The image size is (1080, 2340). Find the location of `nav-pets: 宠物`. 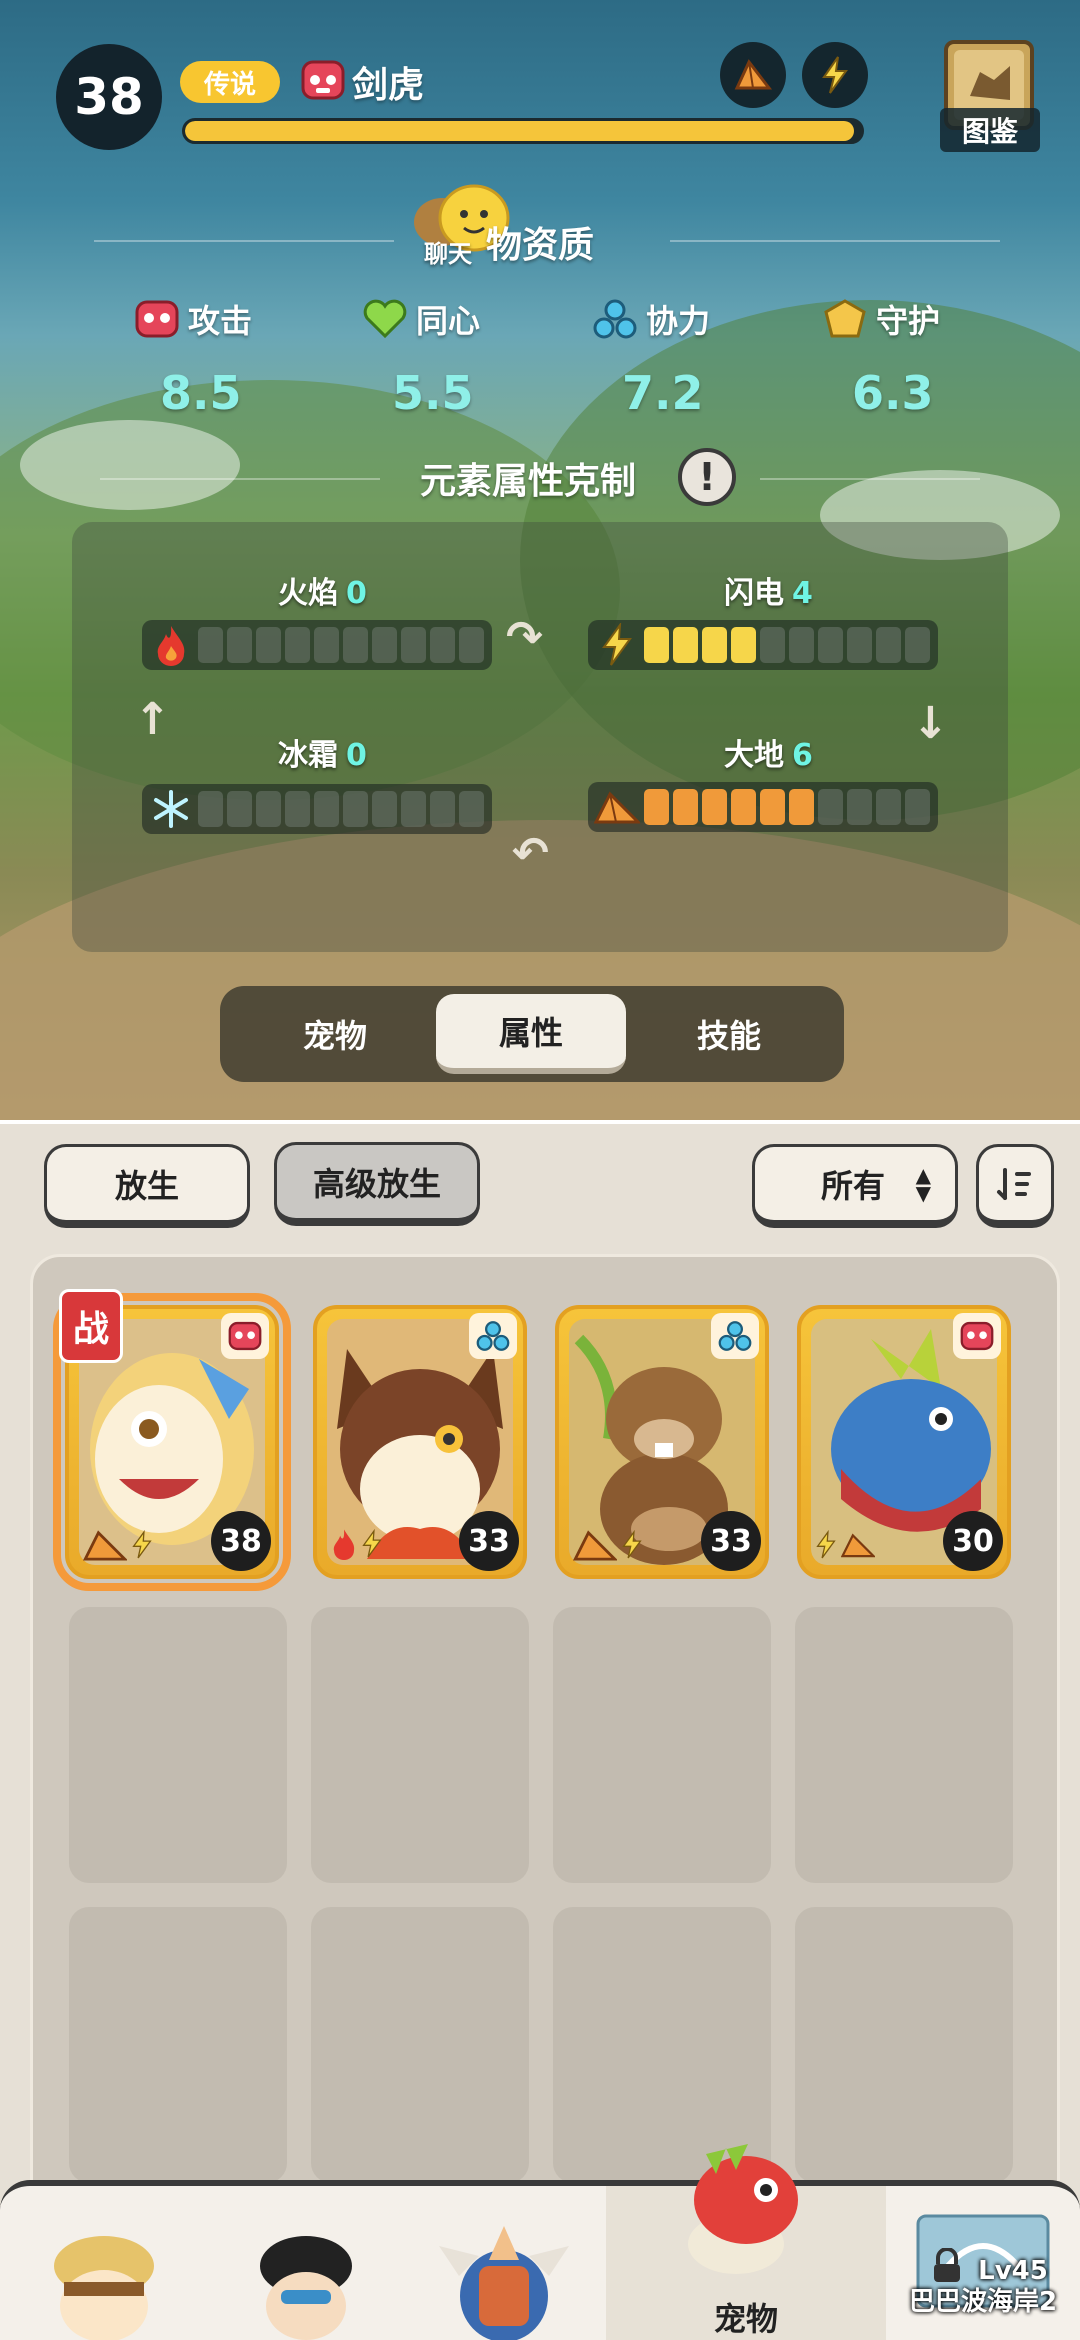

nav-pets: 宠物 is located at coordinates (746, 2242).